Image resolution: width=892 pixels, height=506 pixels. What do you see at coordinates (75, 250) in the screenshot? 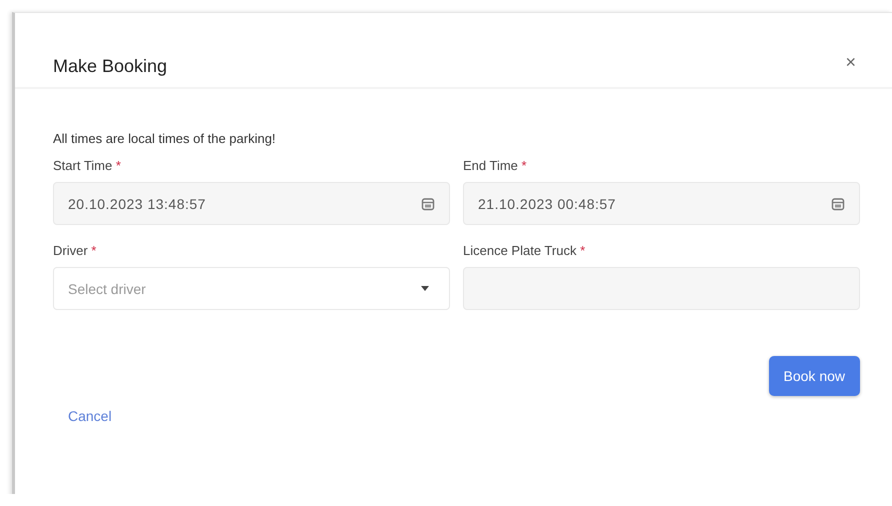
I see `field-label: Driver *` at bounding box center [75, 250].